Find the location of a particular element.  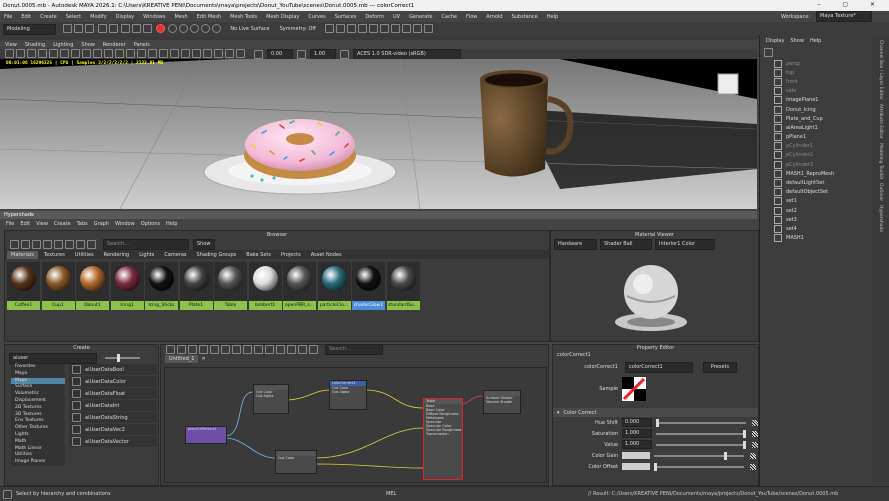

outliner-item: set4 is located at coordinates (816, 228).